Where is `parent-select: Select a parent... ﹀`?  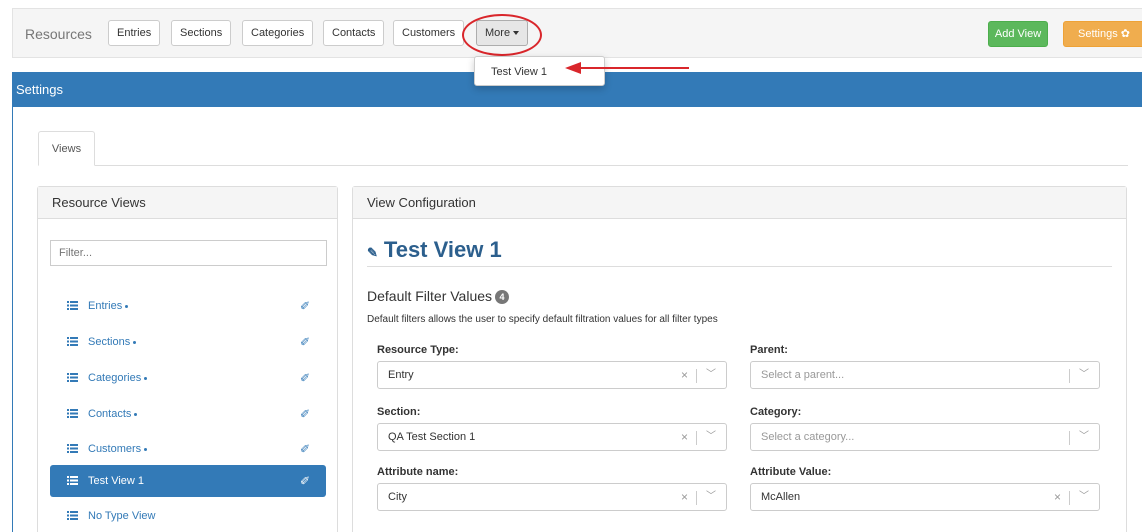 parent-select: Select a parent... ﹀ is located at coordinates (925, 375).